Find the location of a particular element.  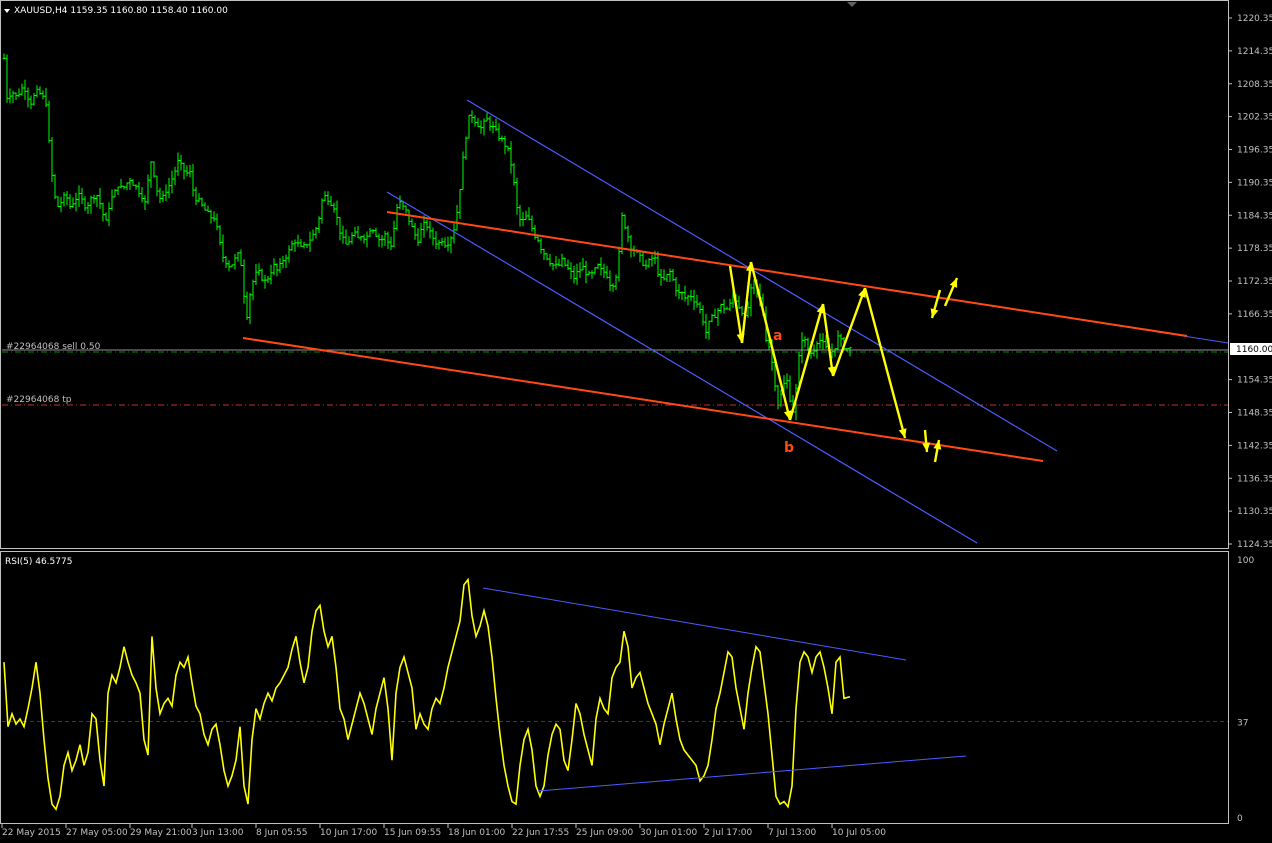

current-price-label: 1160.00 is located at coordinates (1254, 350).